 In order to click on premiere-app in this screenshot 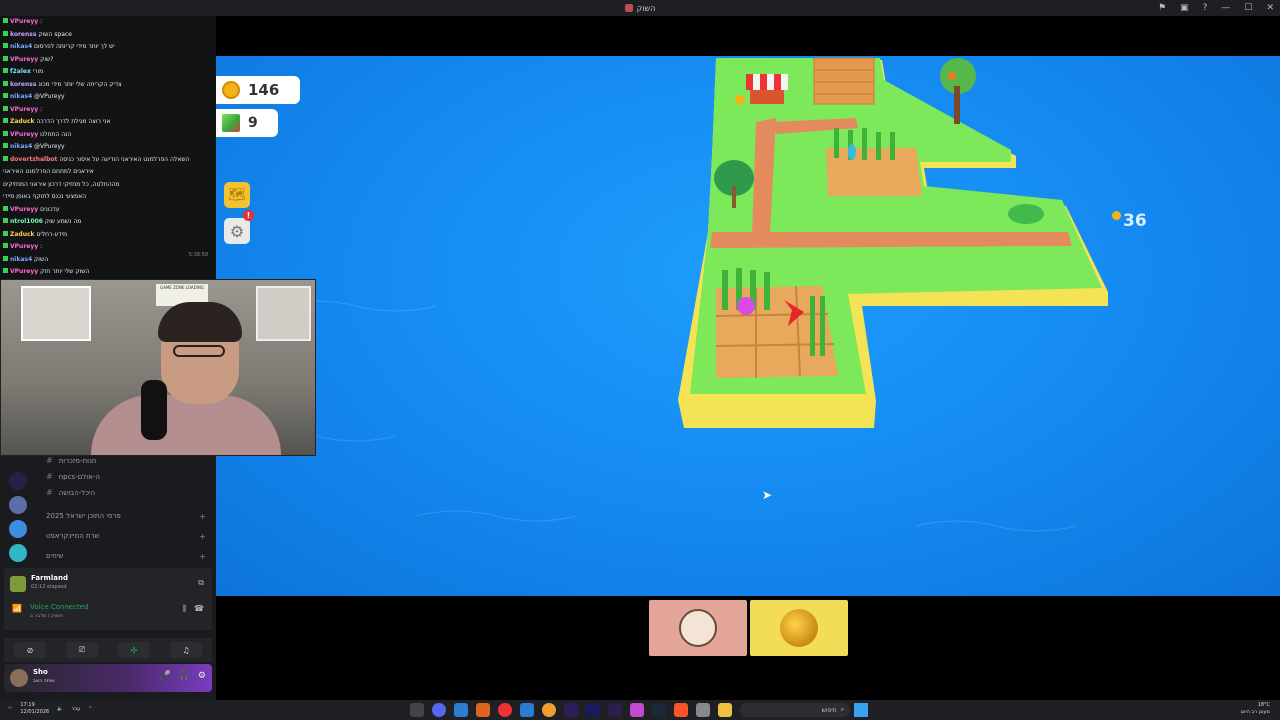, I will do `click(615, 710)`.